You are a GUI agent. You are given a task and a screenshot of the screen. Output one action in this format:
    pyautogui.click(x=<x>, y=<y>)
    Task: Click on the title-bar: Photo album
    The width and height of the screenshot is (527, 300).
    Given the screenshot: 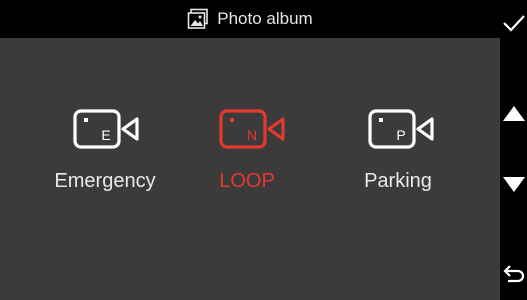 What is the action you would take?
    pyautogui.click(x=250, y=19)
    